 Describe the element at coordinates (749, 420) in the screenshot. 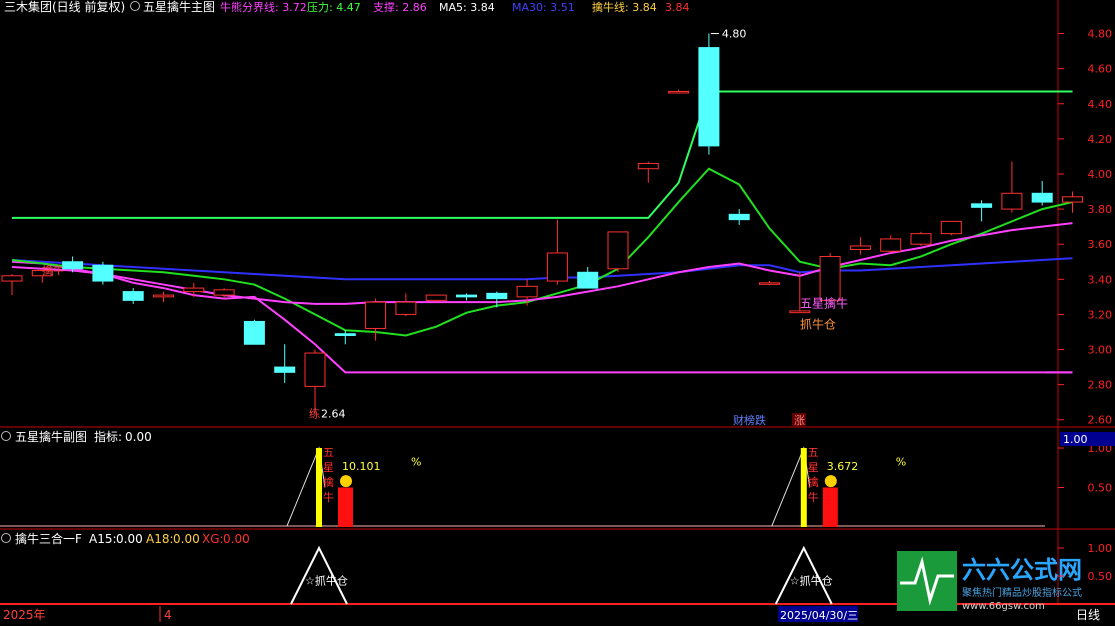

I see `news-tag-1: 财榜跌` at that location.